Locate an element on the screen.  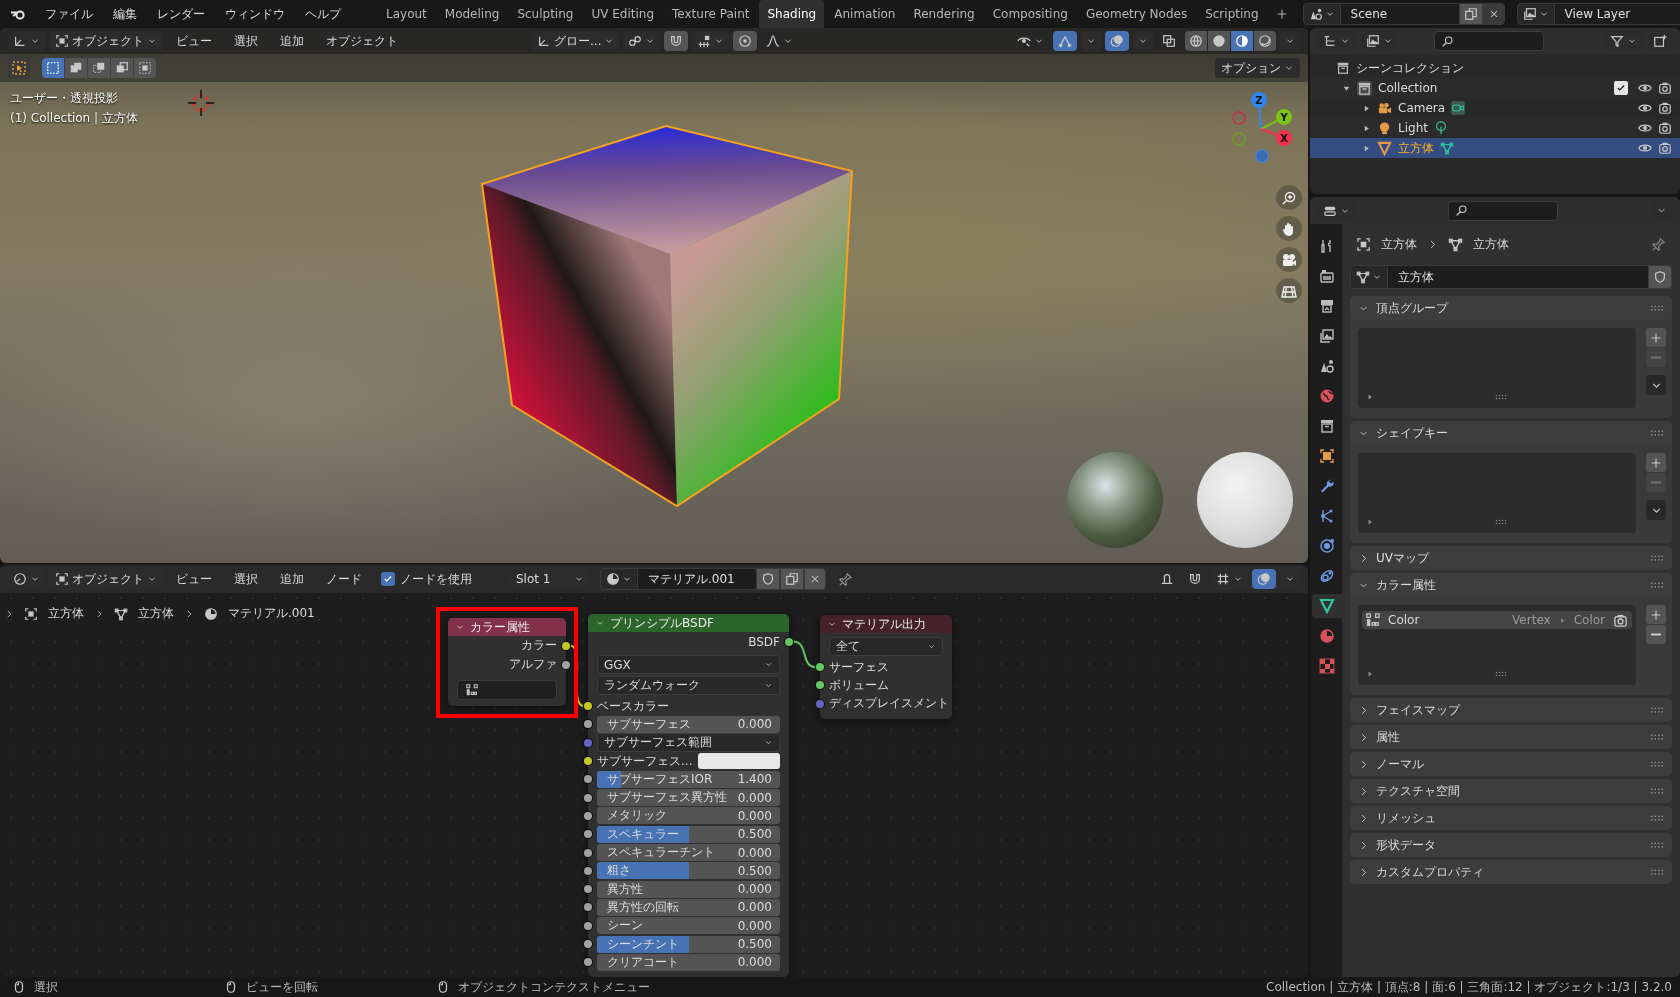
value-slider: サブサーフェス 0.000 is located at coordinates (688, 724).